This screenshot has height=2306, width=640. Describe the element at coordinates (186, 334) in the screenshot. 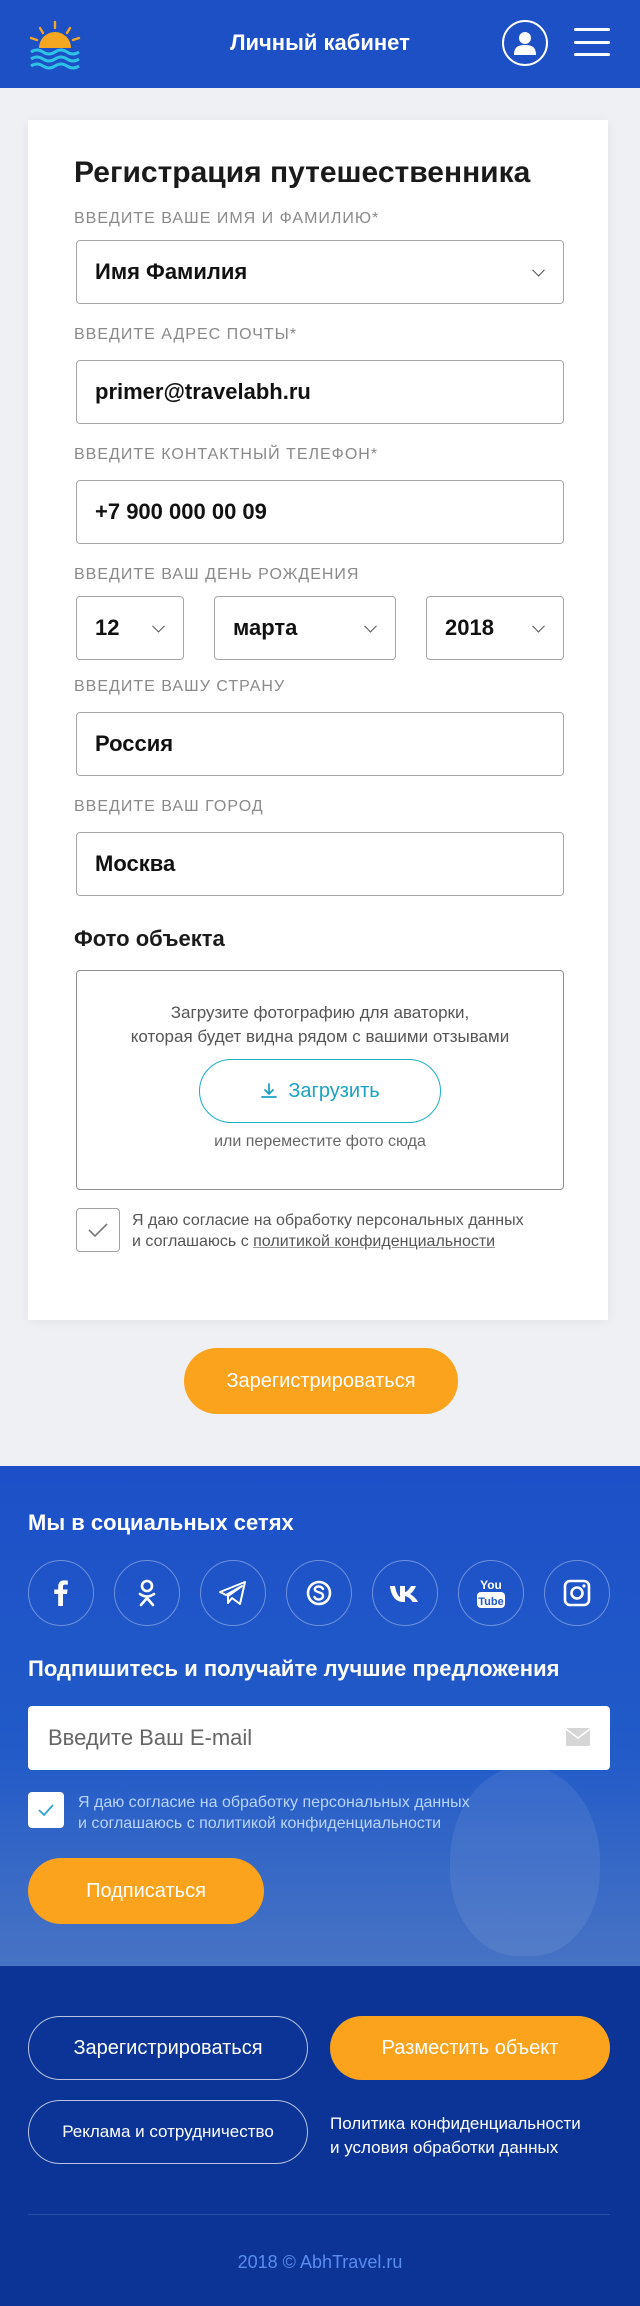

I see `email-label: Введите адрес почты*` at that location.